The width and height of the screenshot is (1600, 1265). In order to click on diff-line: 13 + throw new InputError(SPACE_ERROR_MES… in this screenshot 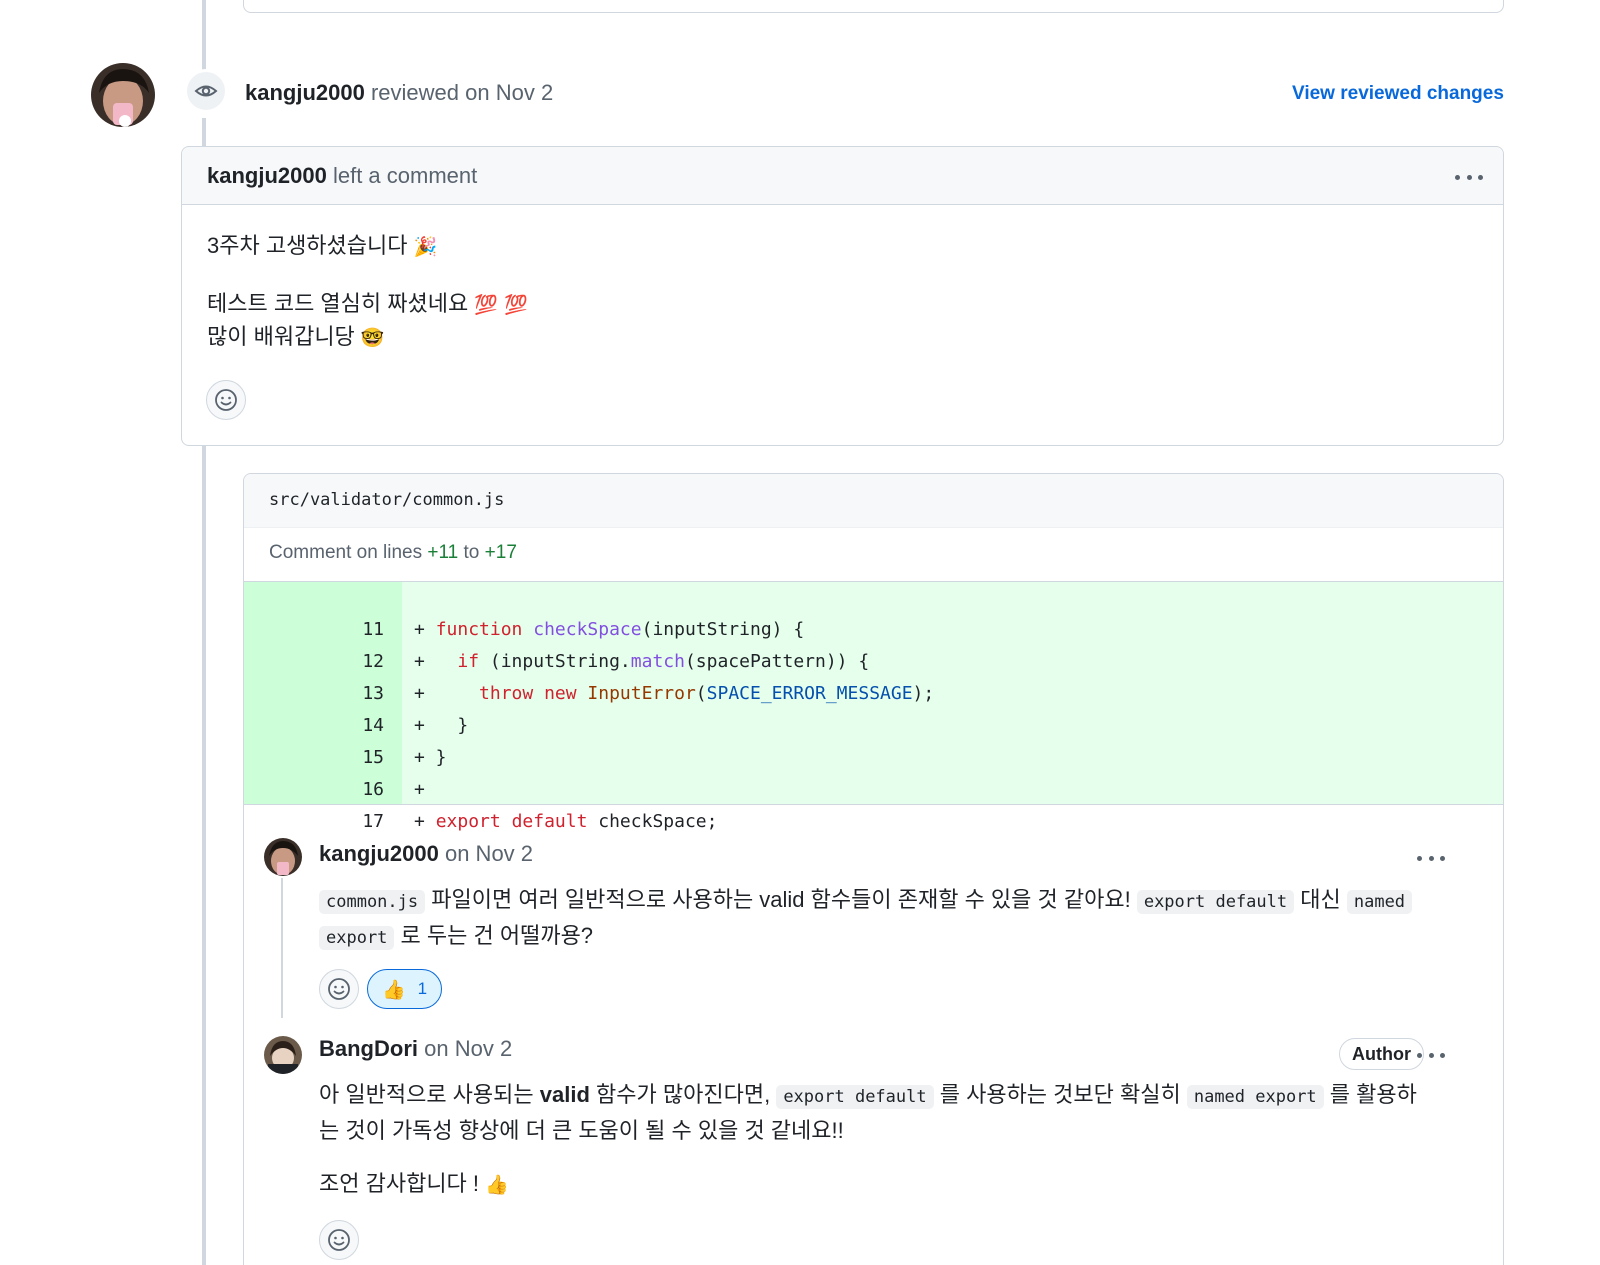, I will do `click(648, 693)`.